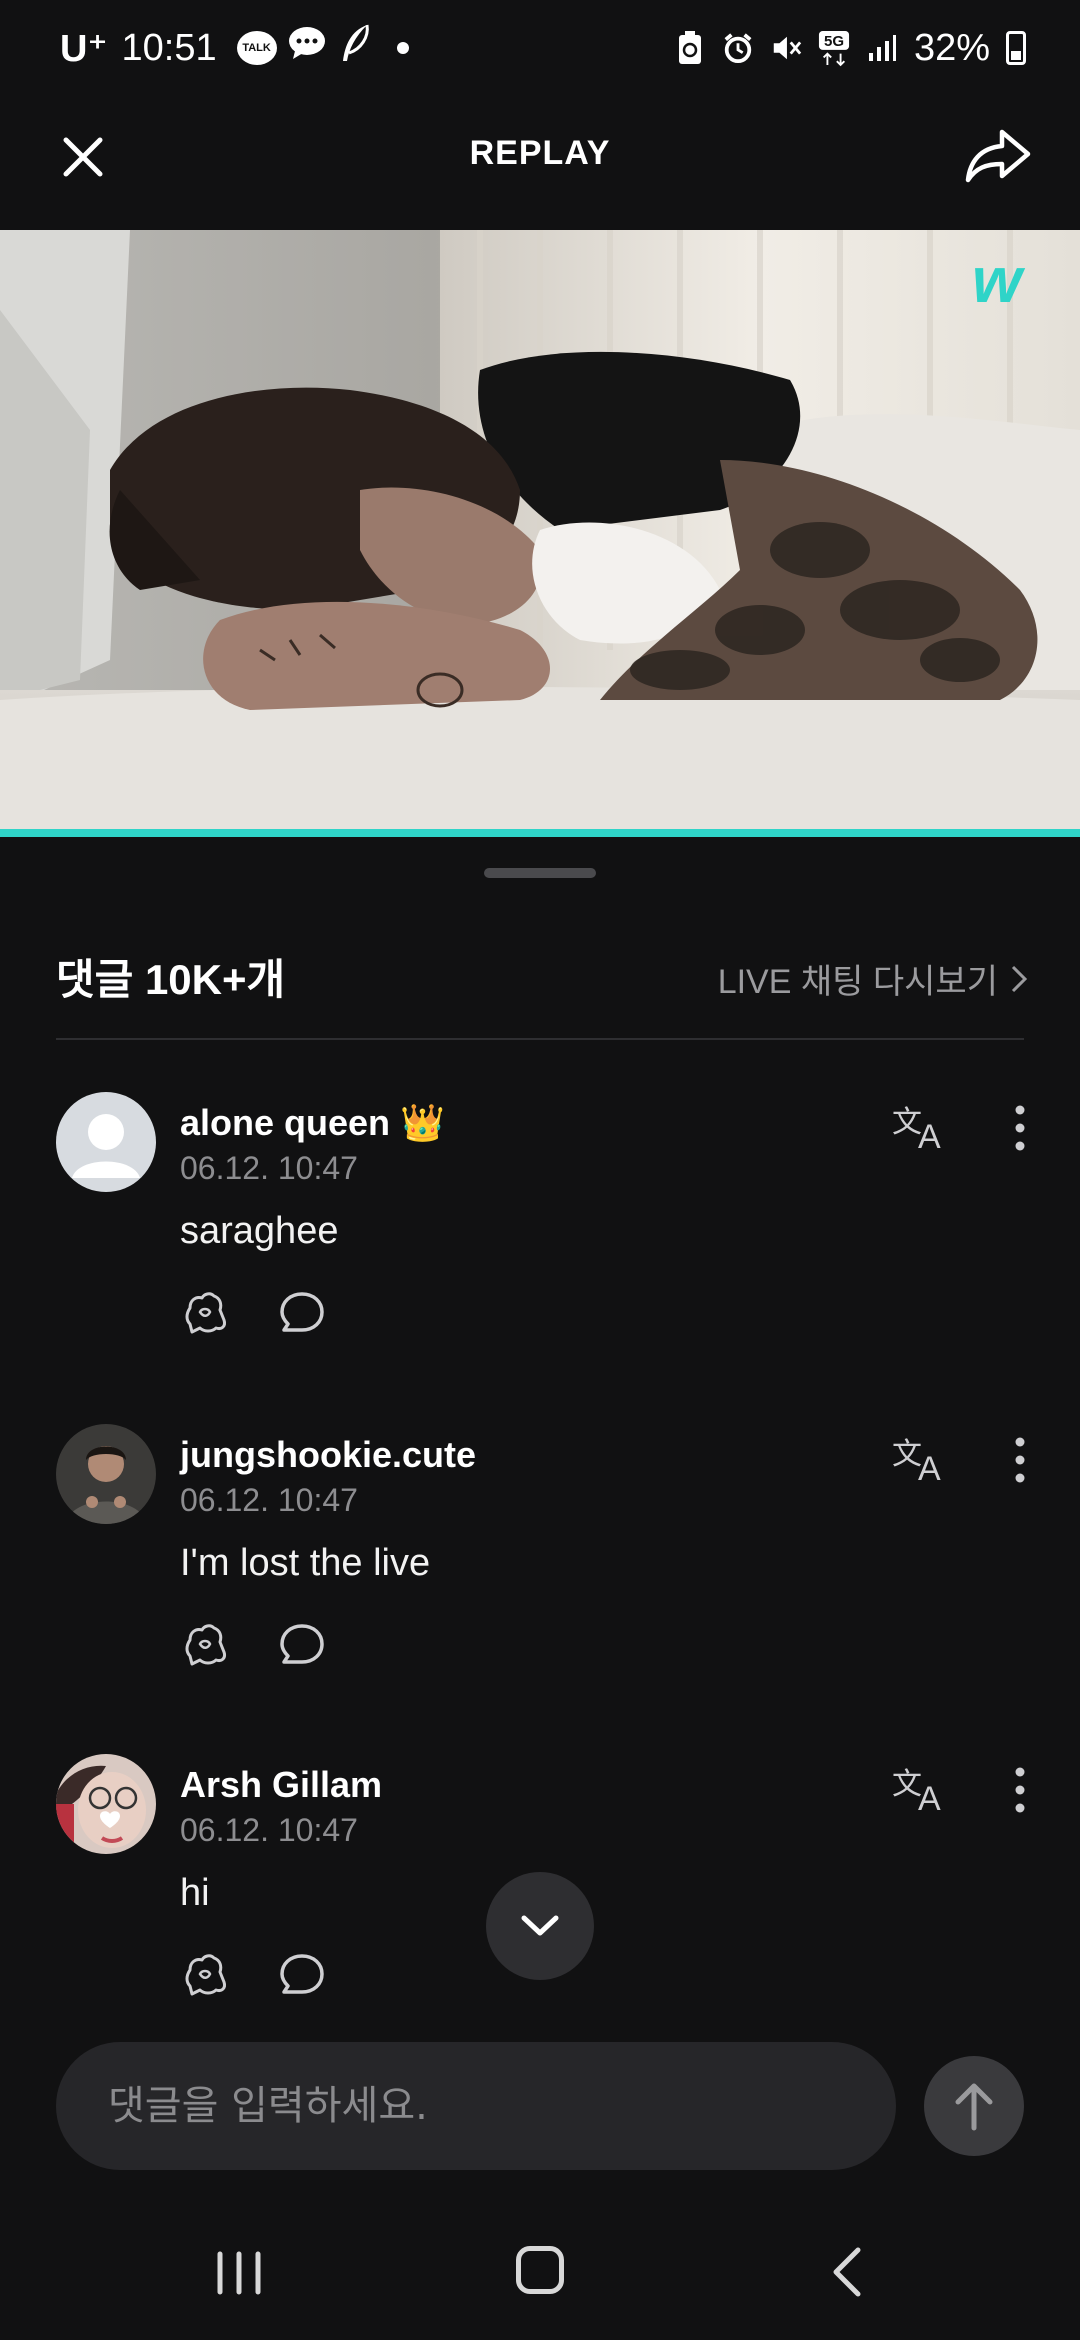 This screenshot has height=2340, width=1080. What do you see at coordinates (738, 48) in the screenshot?
I see `alarm-icon` at bounding box center [738, 48].